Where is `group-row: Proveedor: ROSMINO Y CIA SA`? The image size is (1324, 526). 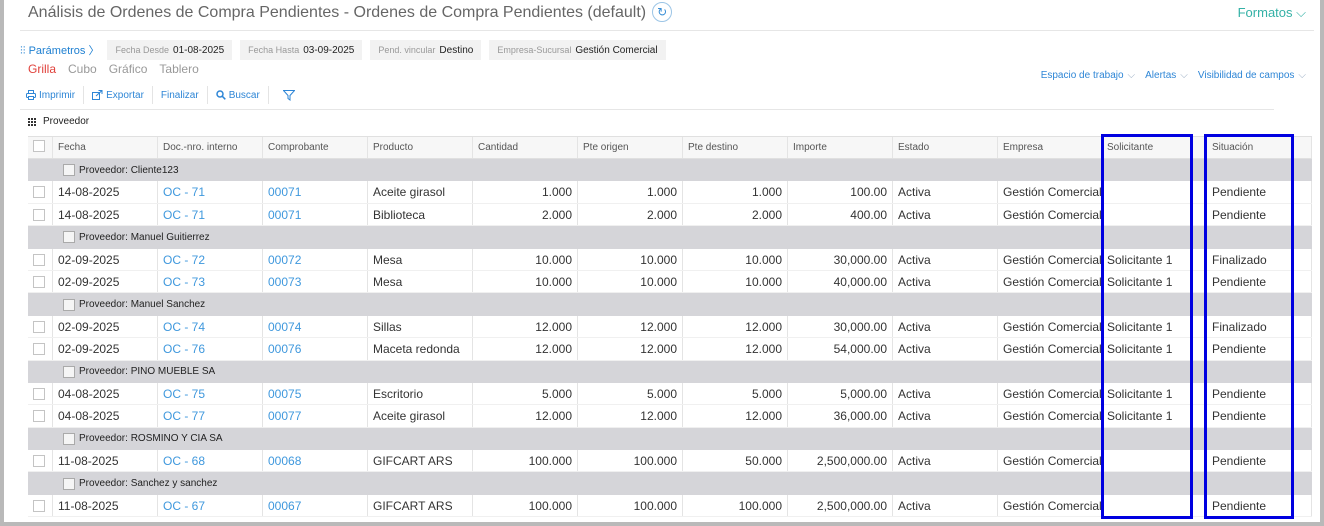 group-row: Proveedor: ROSMINO Y CIA SA is located at coordinates (670, 439).